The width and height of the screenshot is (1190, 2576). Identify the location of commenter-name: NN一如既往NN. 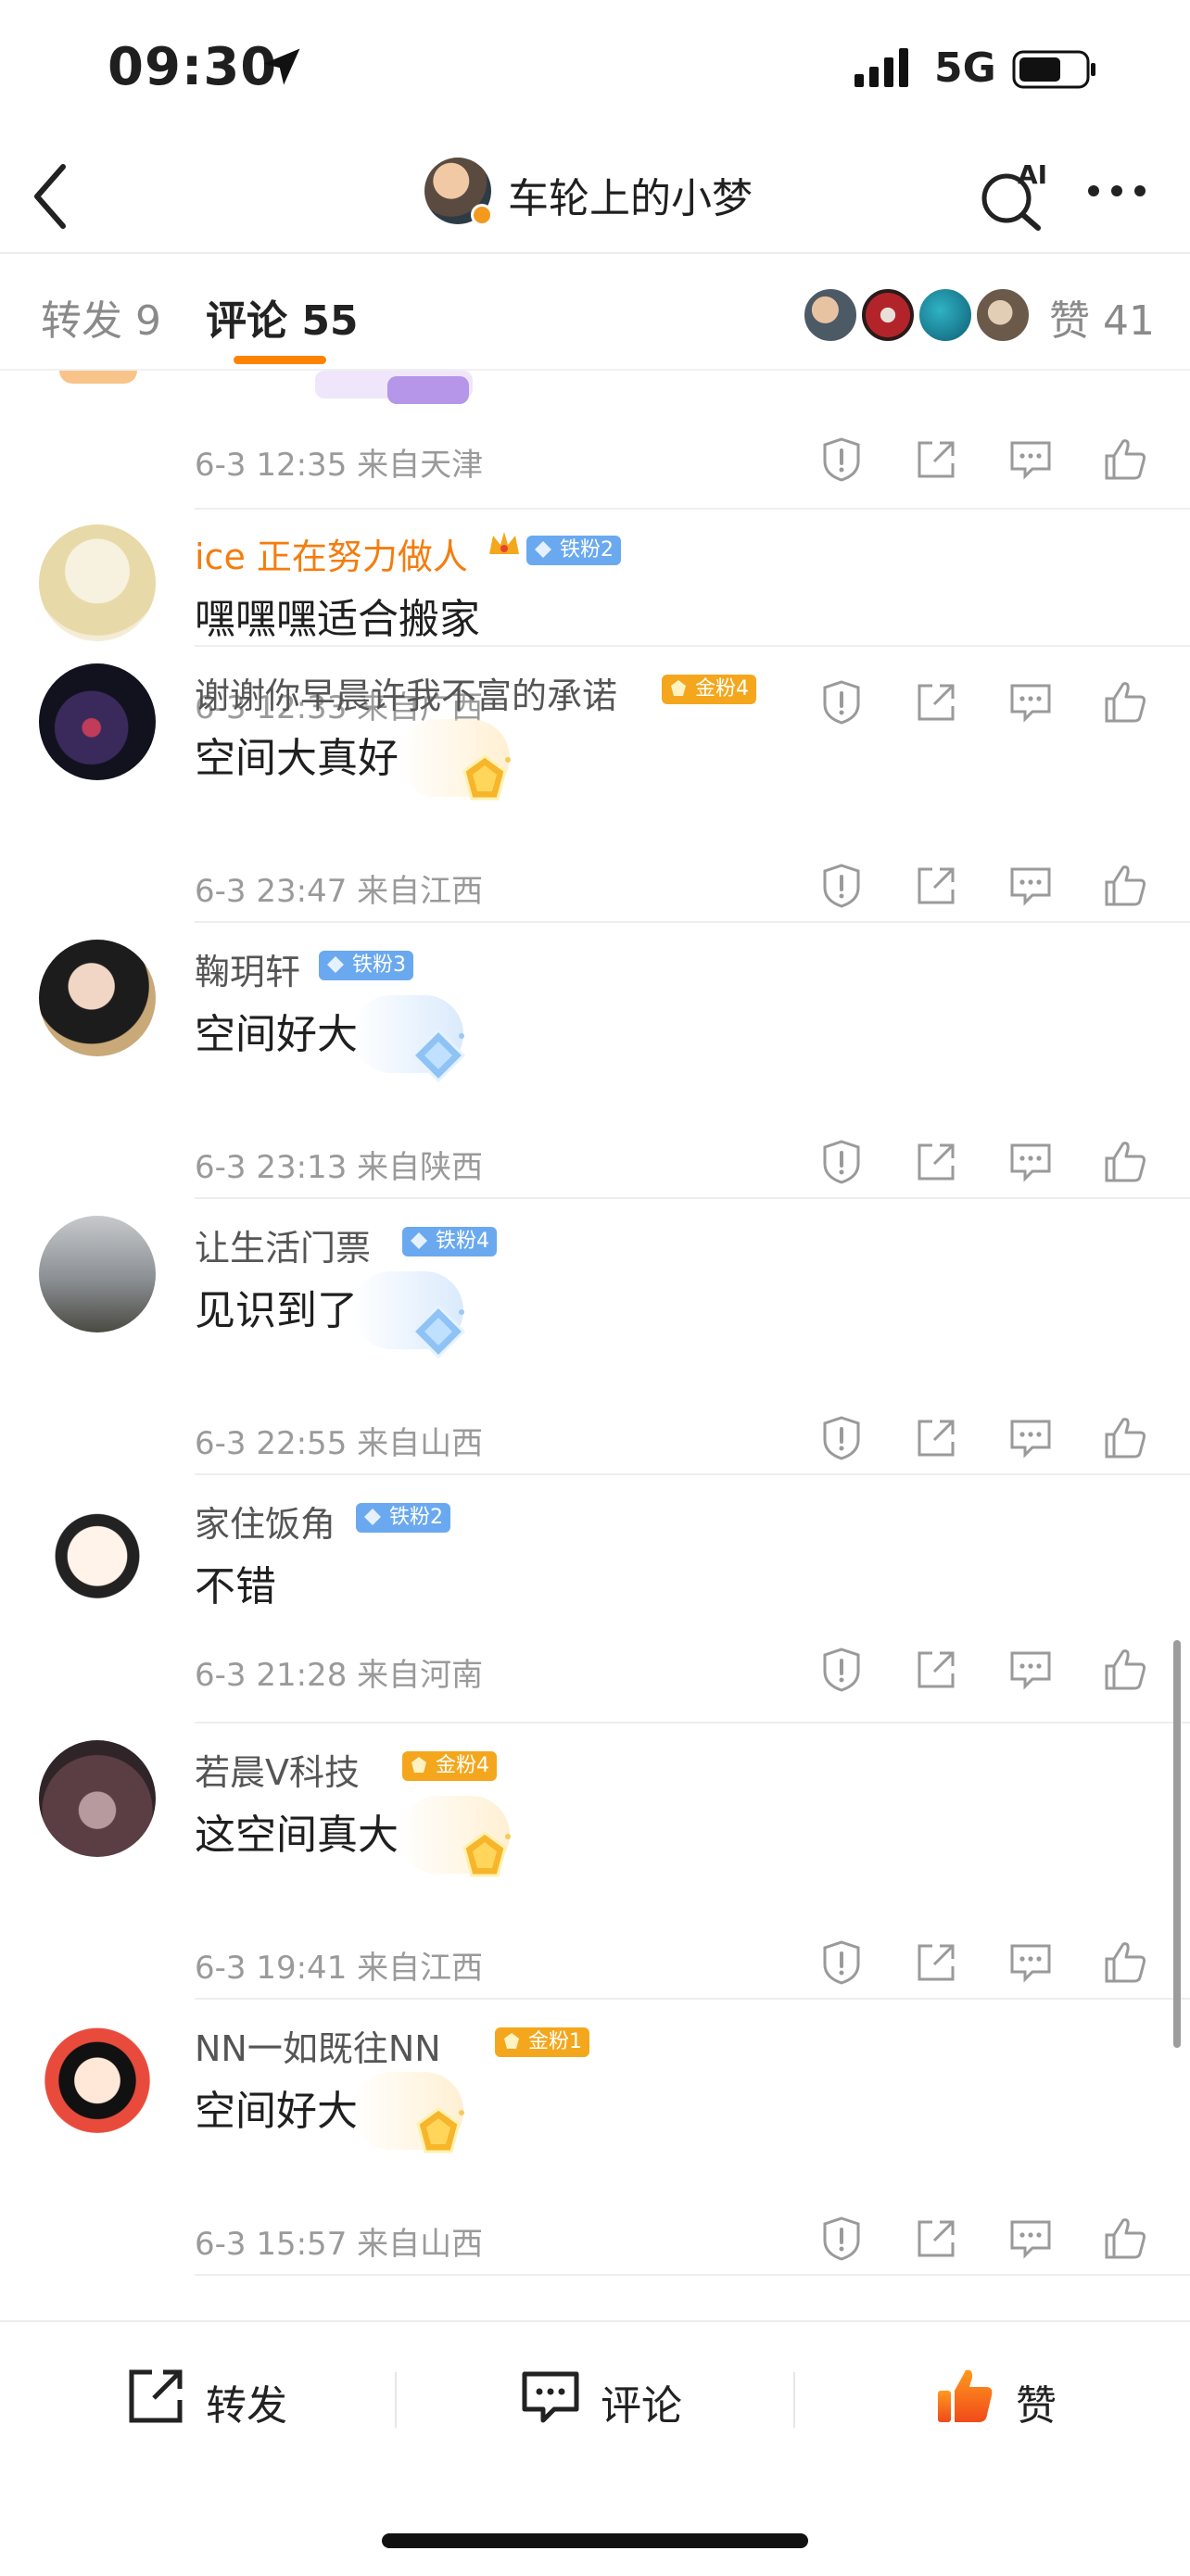
(318, 2045).